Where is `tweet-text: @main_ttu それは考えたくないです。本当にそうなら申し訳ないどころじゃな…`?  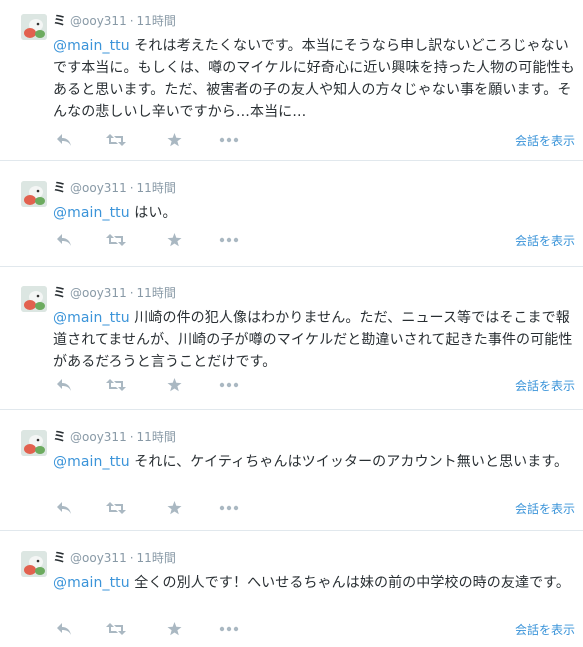 tweet-text: @main_ttu それは考えたくないです。本当にそうなら申し訳ないどころじゃな… is located at coordinates (316, 79).